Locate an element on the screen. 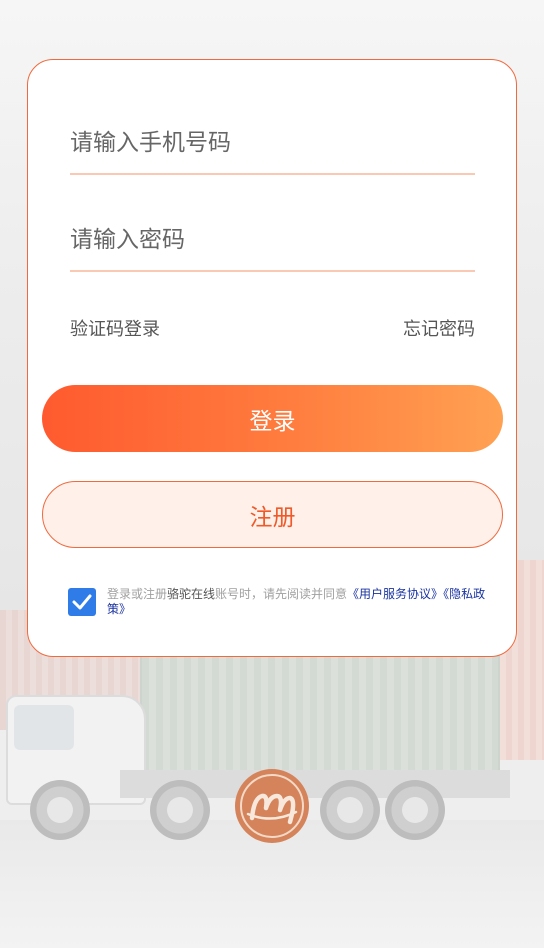  check-icon is located at coordinates (82, 602).